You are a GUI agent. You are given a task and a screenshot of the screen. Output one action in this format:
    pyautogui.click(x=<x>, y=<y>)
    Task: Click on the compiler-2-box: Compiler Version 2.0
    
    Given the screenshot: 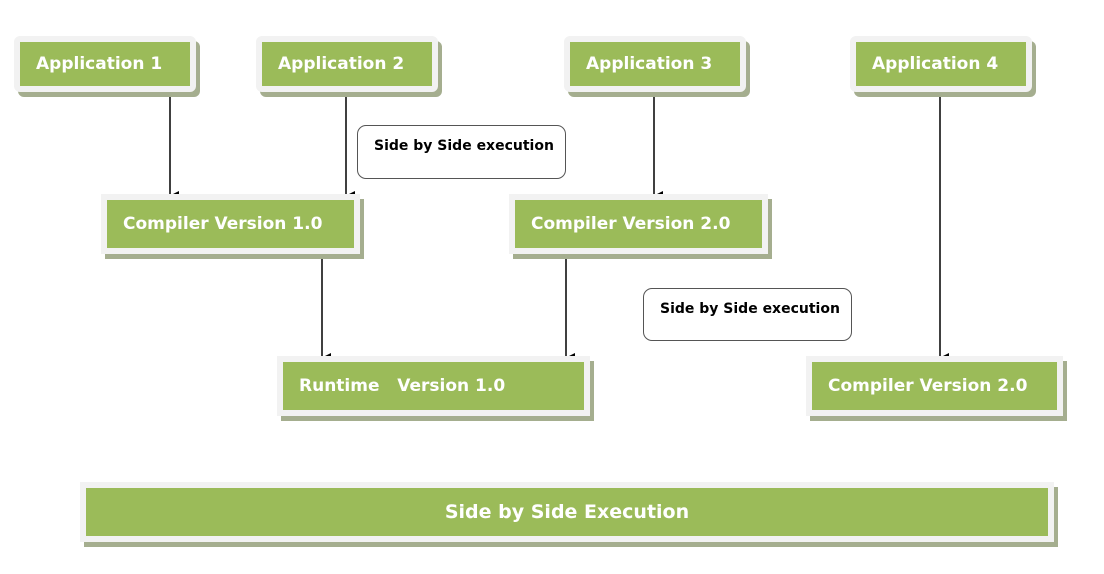 What is the action you would take?
    pyautogui.click(x=638, y=224)
    